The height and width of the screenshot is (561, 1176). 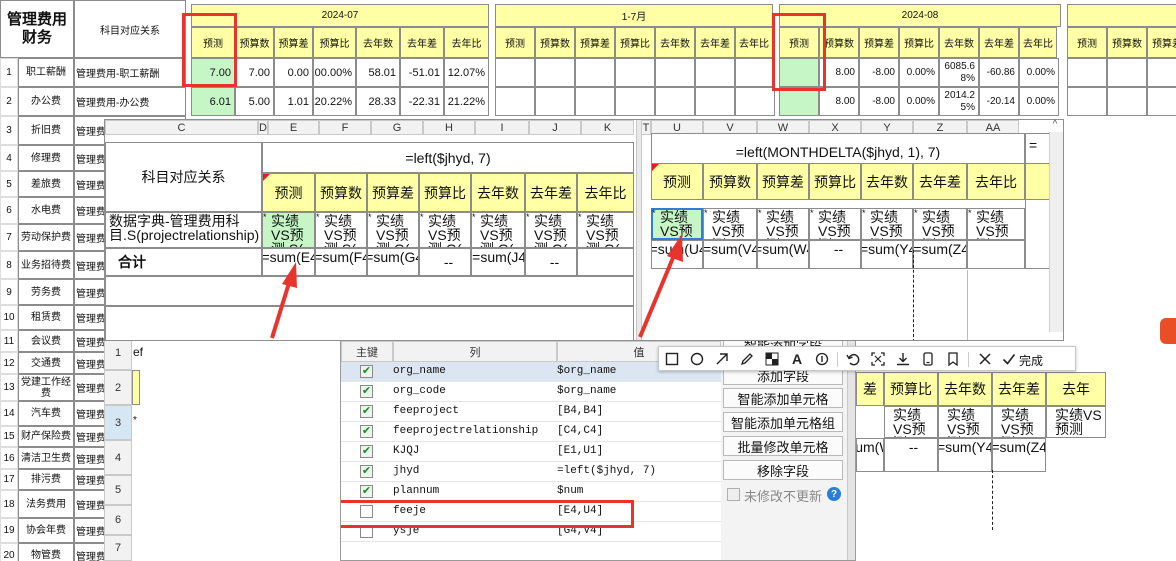 I want to click on field-column-name: org_code, so click(x=475, y=391).